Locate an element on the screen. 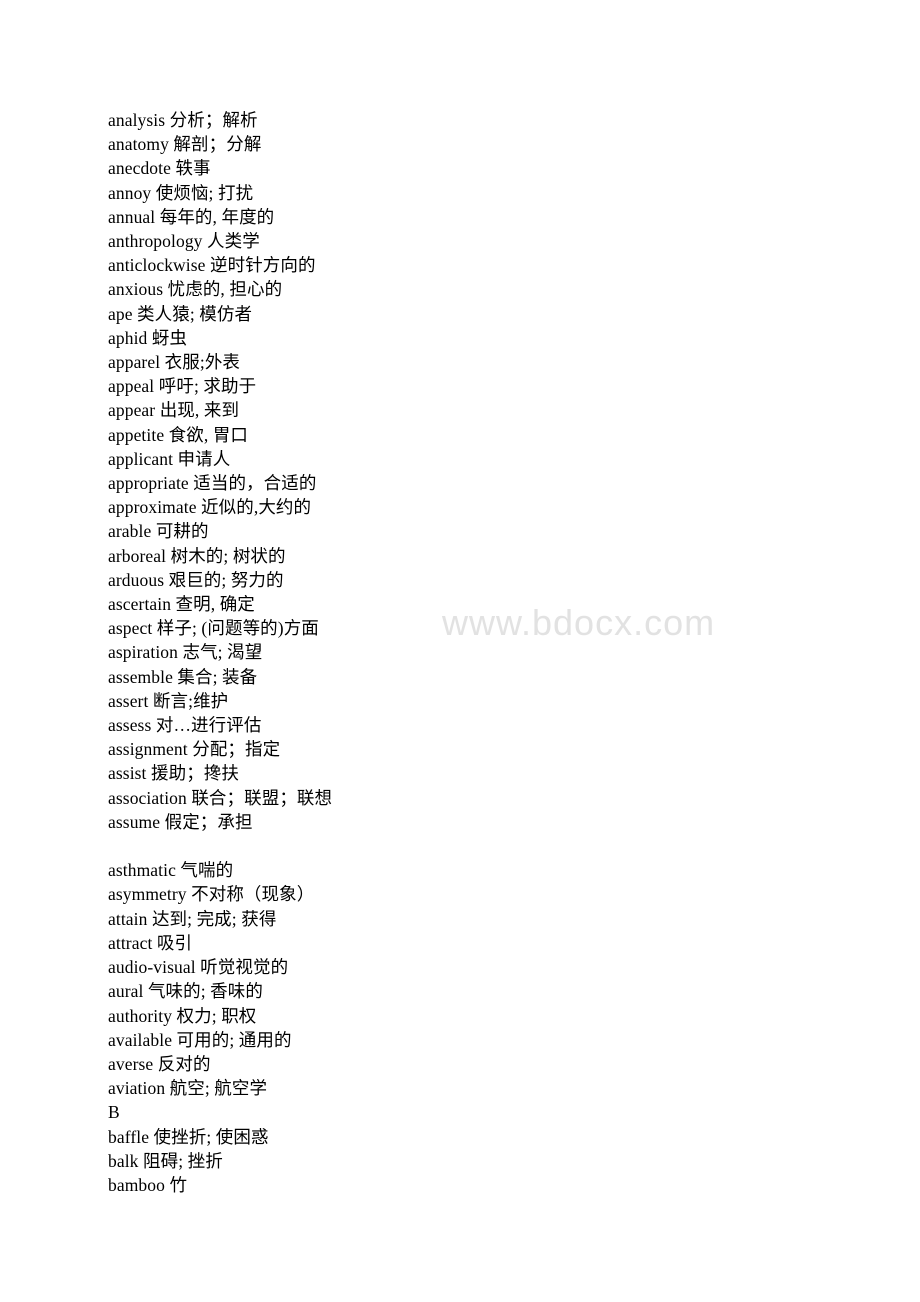 The width and height of the screenshot is (920, 1302). vocabulary-entry: anatomy 解剖；分解 is located at coordinates (185, 144).